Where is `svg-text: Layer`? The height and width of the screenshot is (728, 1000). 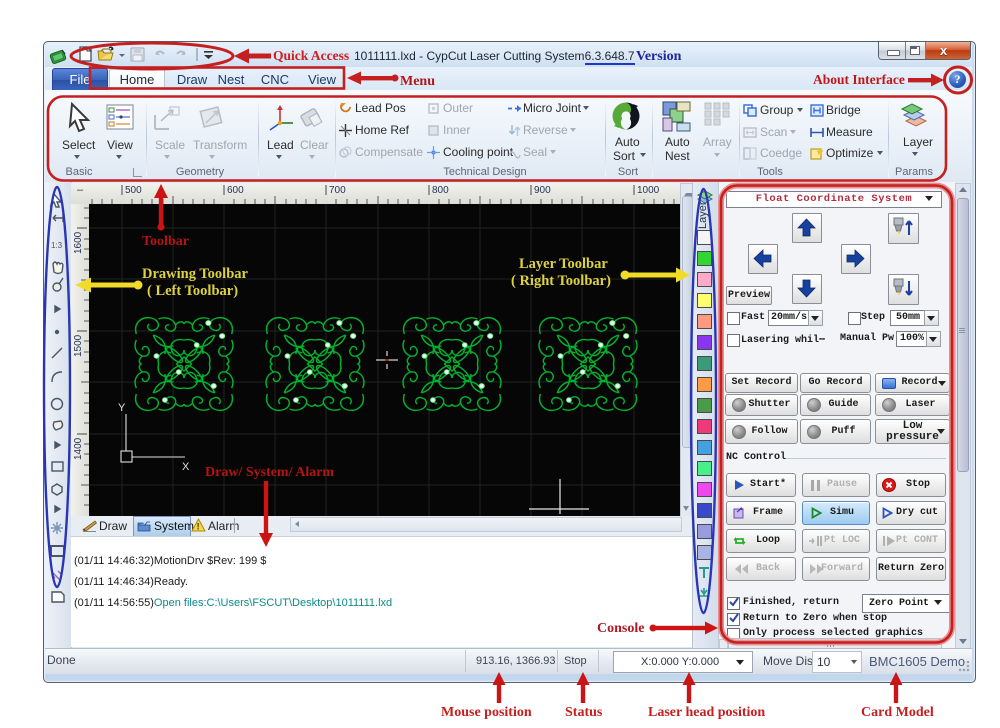 svg-text: Layer is located at coordinates (703, 215).